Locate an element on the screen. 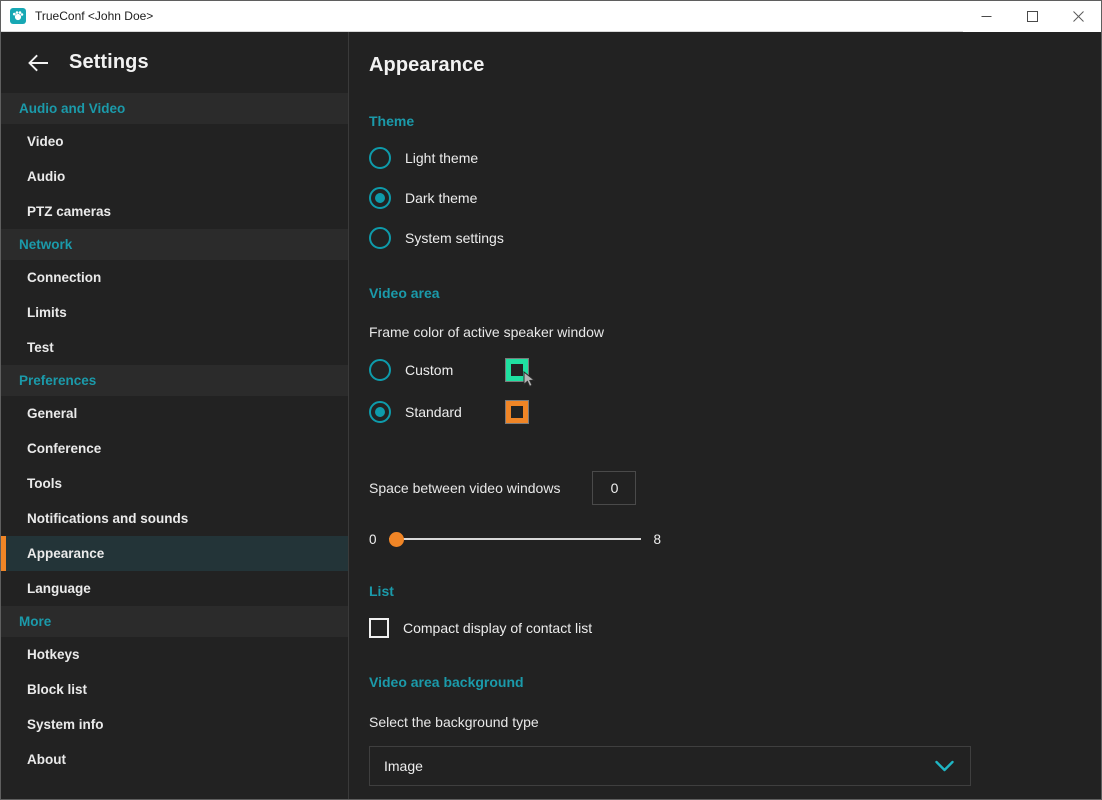  maximize-button is located at coordinates (1032, 16).